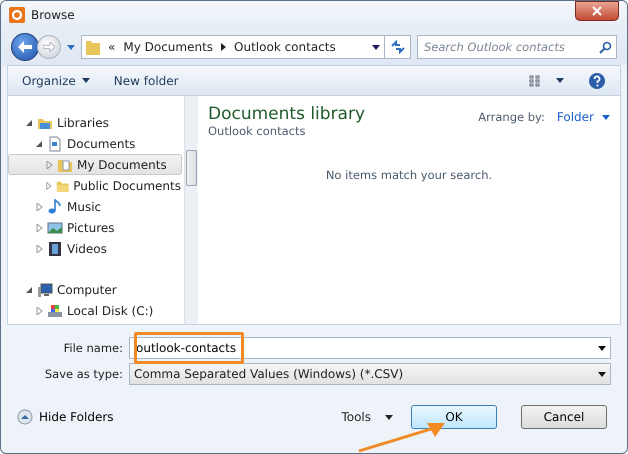 The image size is (628, 454). I want to click on refresh-button, so click(398, 47).